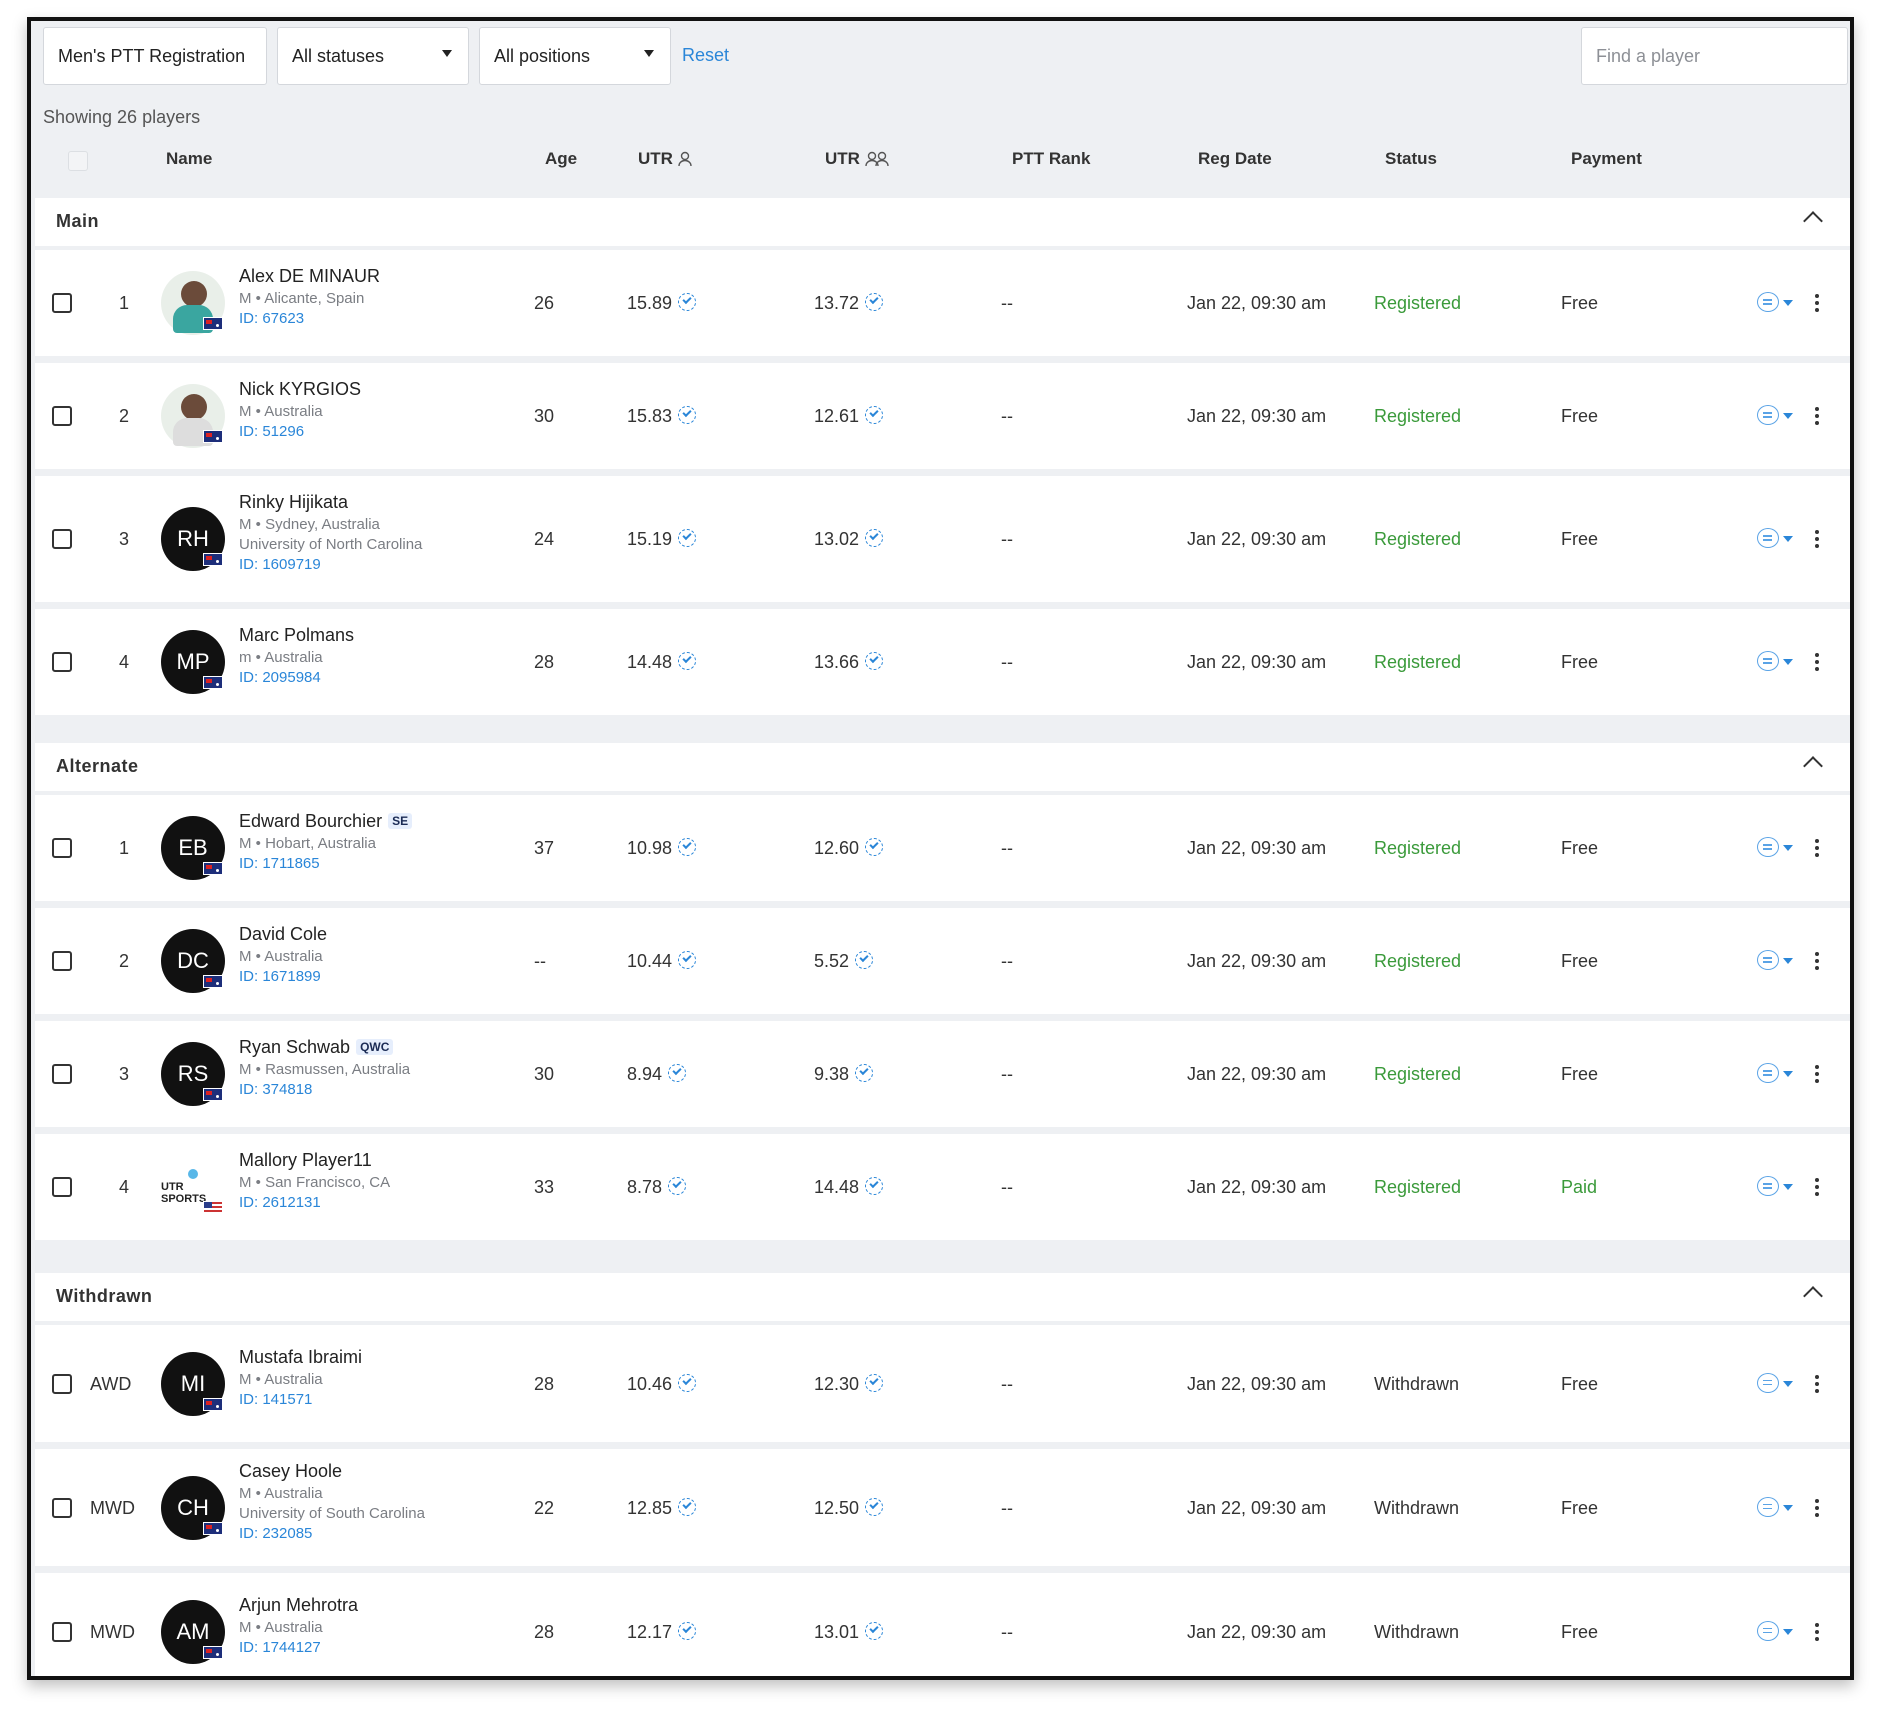  What do you see at coordinates (280, 1202) in the screenshot?
I see `player-id: ID: 2612131` at bounding box center [280, 1202].